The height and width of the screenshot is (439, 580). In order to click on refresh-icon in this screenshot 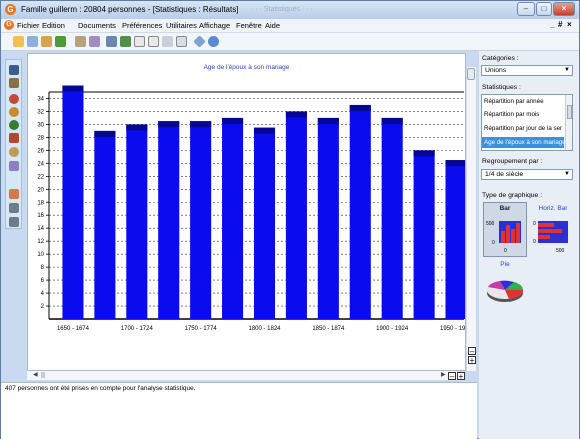, I will do `click(213, 41)`.